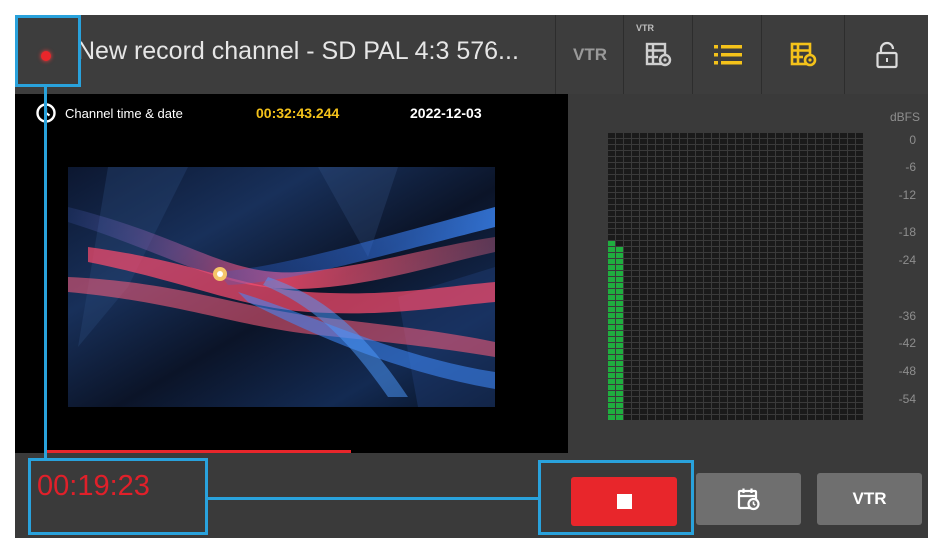 The width and height of the screenshot is (934, 543). I want to click on vtr-playlist-button: VTR, so click(658, 54).